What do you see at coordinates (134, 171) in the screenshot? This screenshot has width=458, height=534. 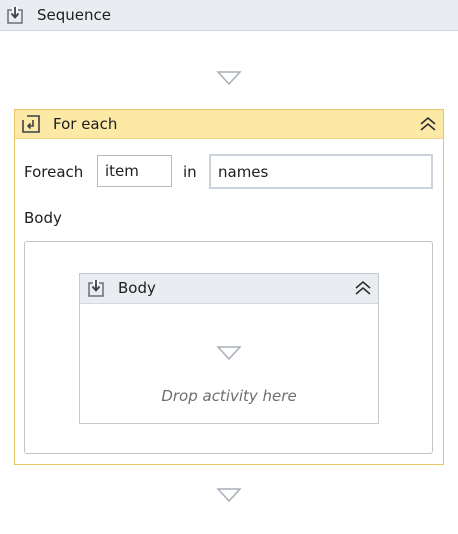 I see `item-variable-input` at bounding box center [134, 171].